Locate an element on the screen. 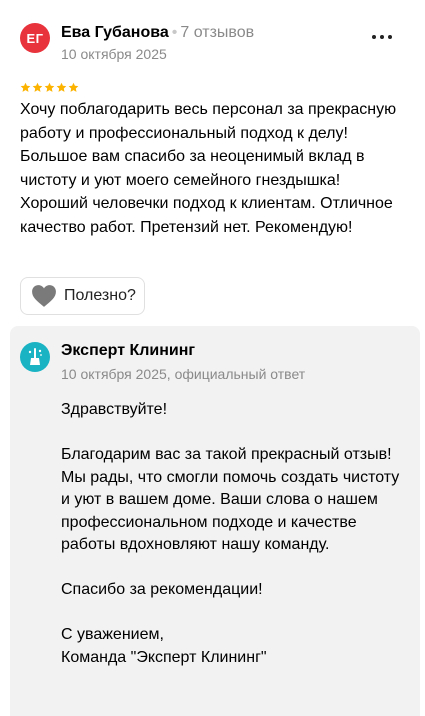 The image size is (425, 716). heart-icon is located at coordinates (44, 296).